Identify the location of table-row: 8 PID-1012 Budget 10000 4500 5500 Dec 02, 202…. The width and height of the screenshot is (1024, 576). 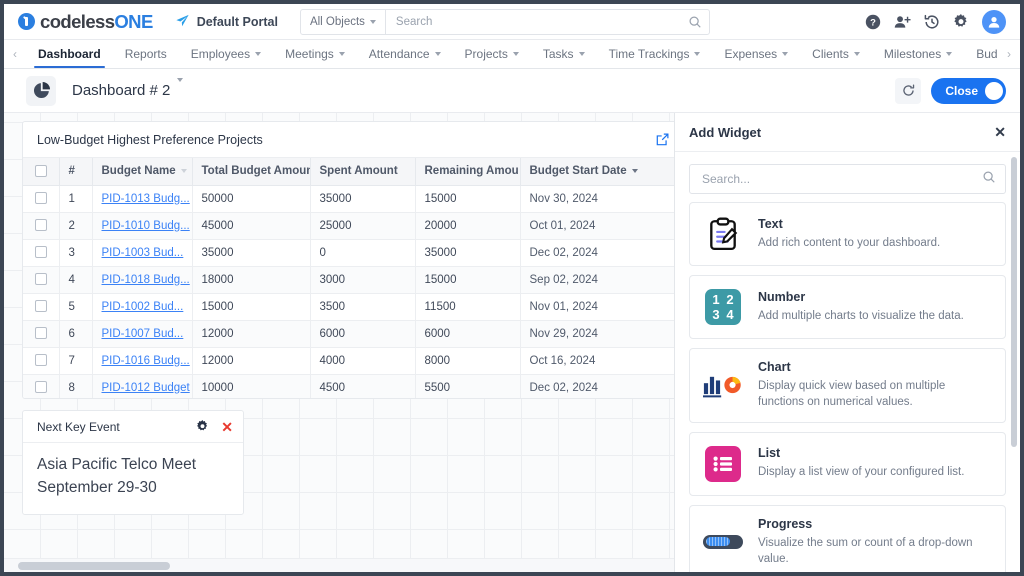
(348, 386).